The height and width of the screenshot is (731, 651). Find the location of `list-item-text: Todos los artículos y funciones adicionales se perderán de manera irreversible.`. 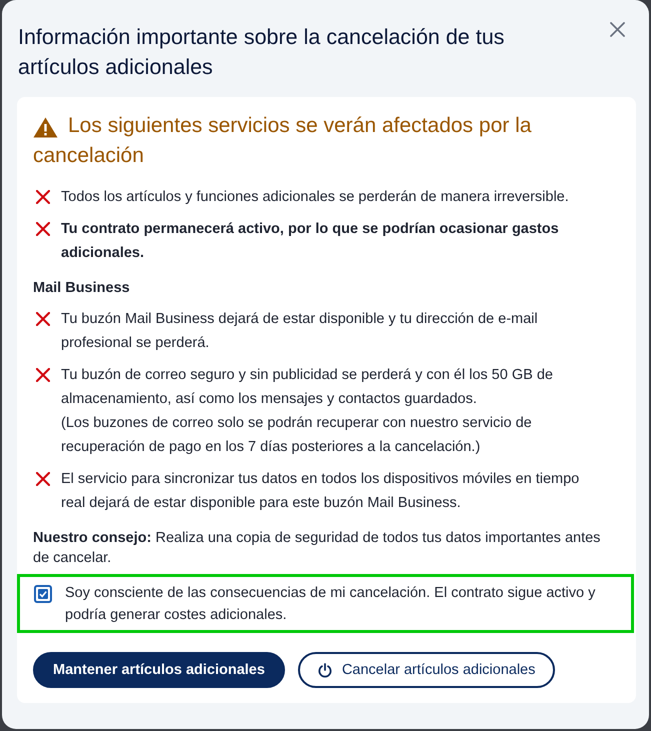

list-item-text: Todos los artículos y funciones adicionales se perderán de manera irreversible. is located at coordinates (315, 197).